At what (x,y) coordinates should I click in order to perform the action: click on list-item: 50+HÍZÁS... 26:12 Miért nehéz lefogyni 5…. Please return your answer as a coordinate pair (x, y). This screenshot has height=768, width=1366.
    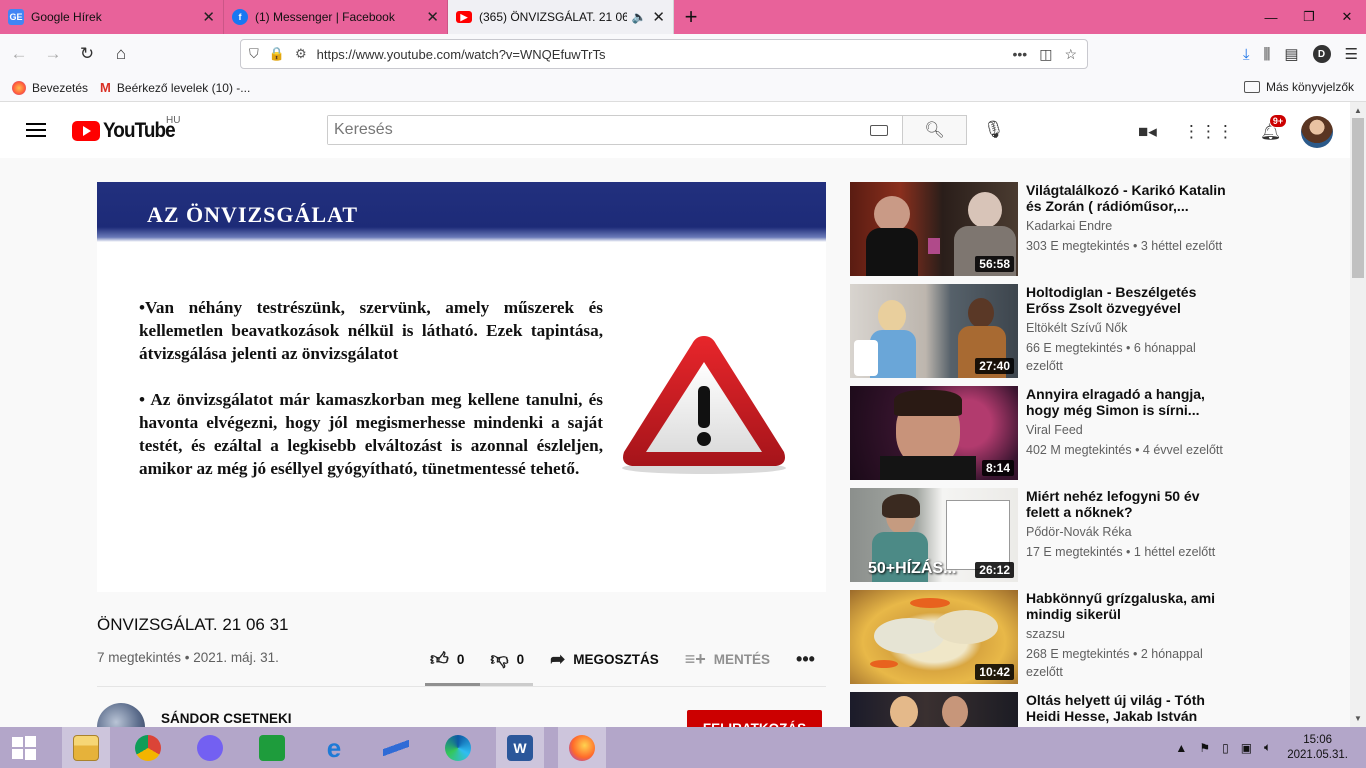
    Looking at the image, I should click on (1040, 535).